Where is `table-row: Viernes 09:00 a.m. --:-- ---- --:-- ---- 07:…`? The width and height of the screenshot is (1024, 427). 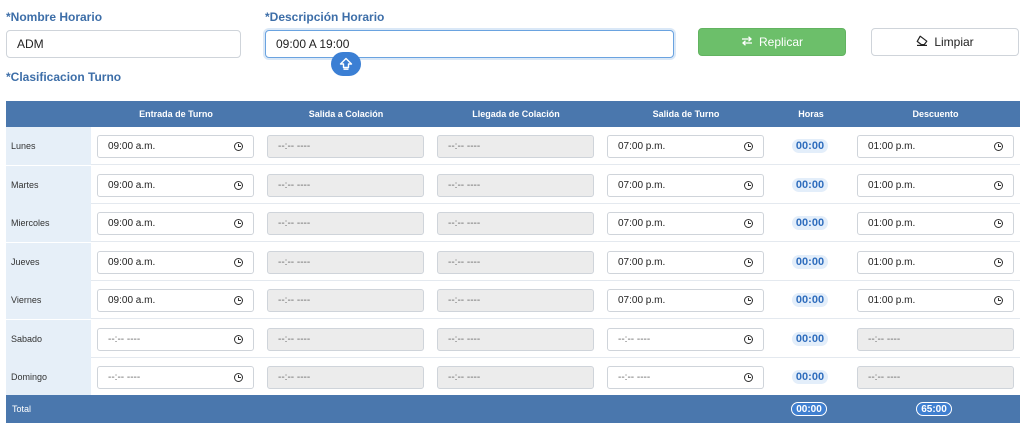
table-row: Viernes 09:00 a.m. --:-- ---- --:-- ---- 07:… is located at coordinates (513, 300).